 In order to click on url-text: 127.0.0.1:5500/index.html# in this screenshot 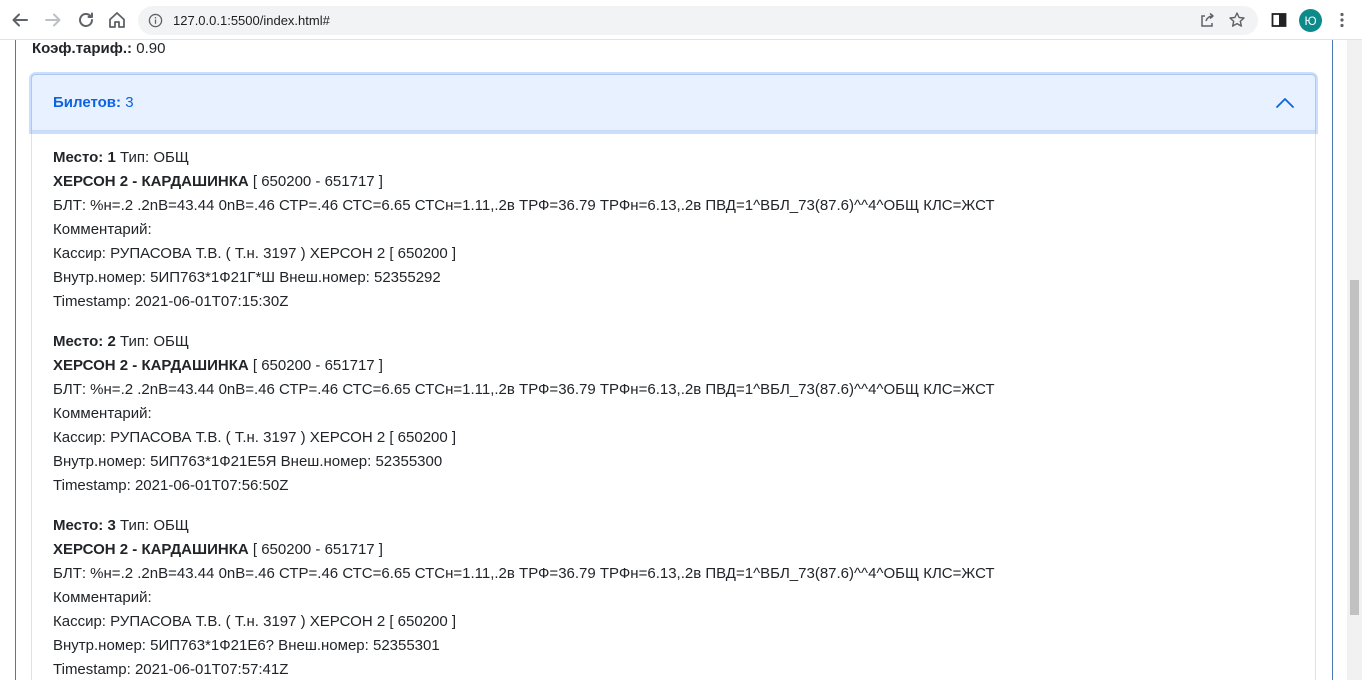, I will do `click(251, 20)`.